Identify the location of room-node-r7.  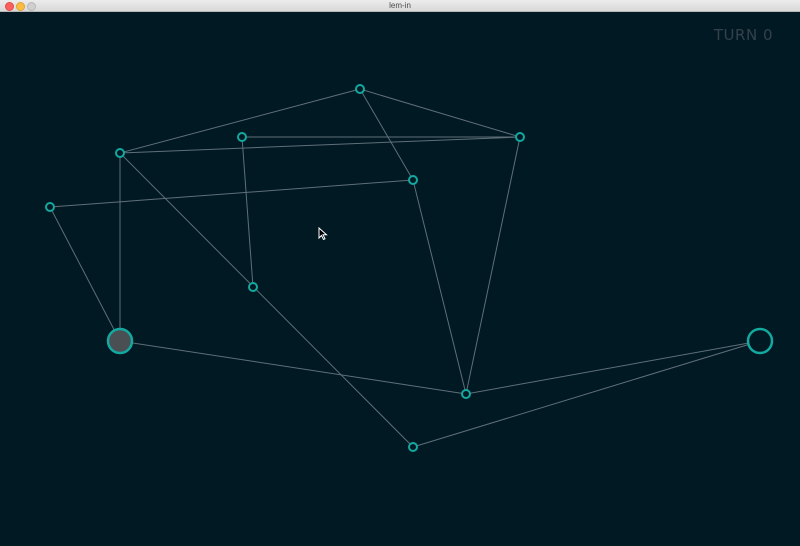
(253, 287).